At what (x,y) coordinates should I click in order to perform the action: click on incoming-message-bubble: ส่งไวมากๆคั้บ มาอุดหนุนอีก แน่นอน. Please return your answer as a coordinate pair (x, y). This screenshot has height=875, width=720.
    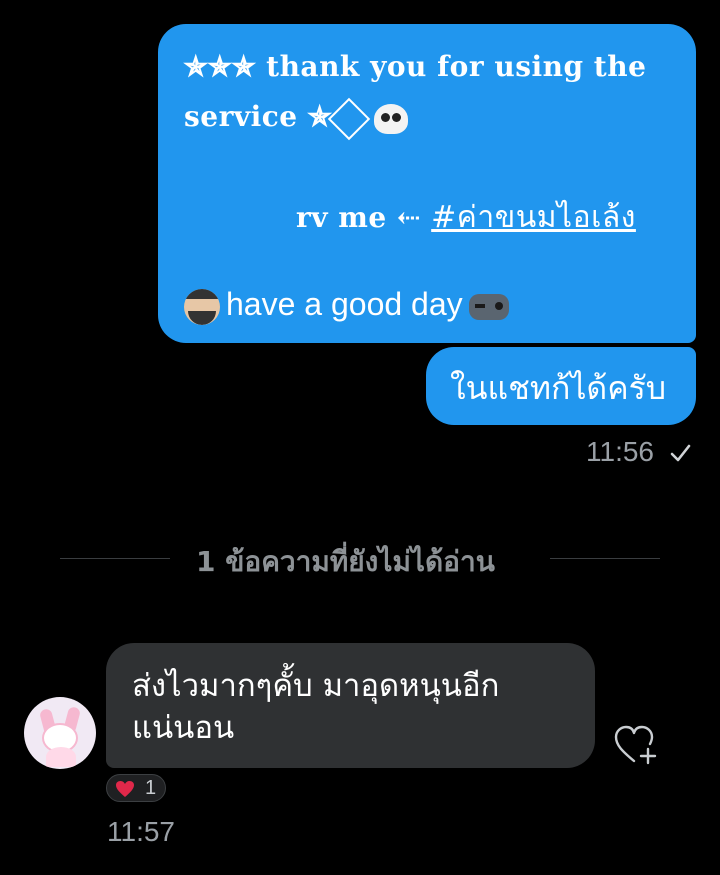
    Looking at the image, I should click on (350, 705).